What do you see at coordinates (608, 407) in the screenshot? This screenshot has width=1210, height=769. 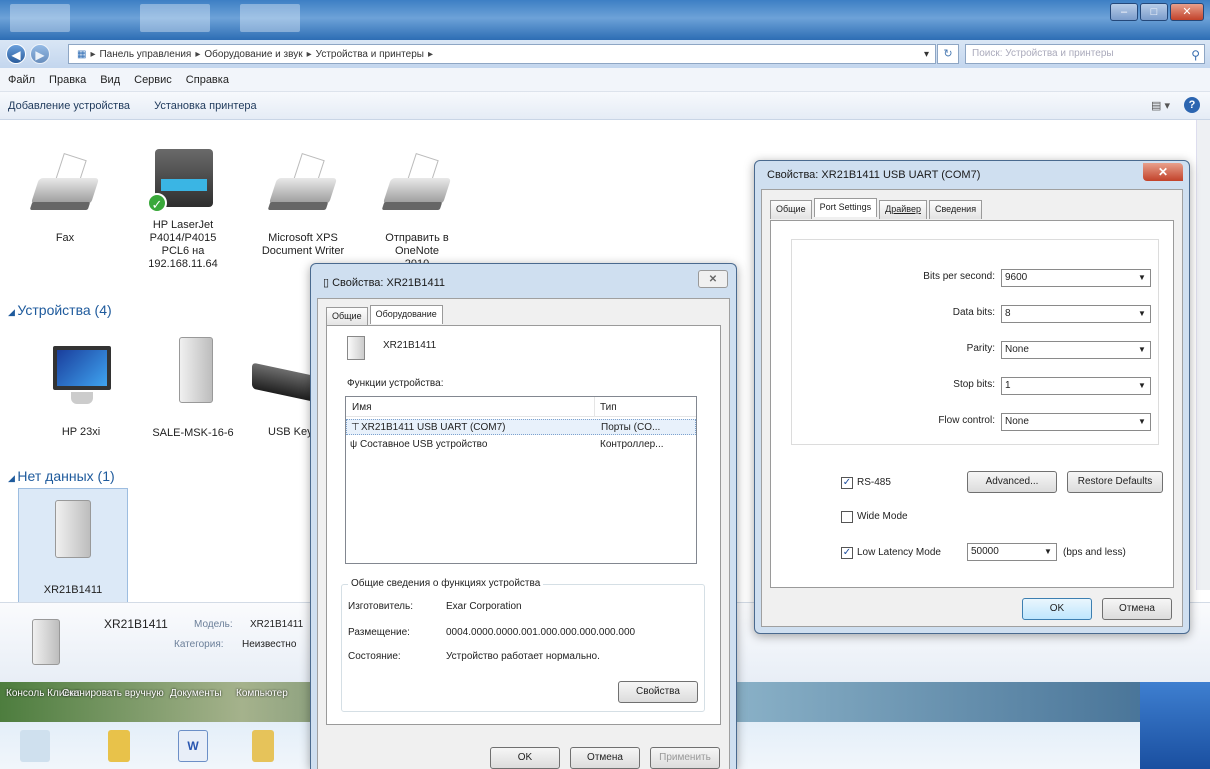 I see `column-header-type: Тип` at bounding box center [608, 407].